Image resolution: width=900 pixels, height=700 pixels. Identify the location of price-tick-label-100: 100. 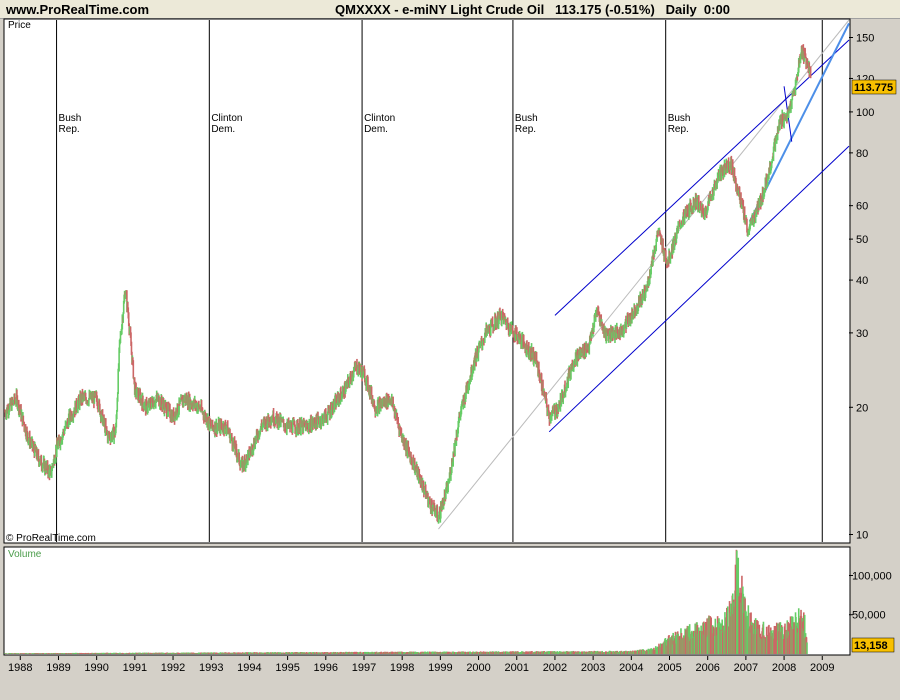
(865, 113).